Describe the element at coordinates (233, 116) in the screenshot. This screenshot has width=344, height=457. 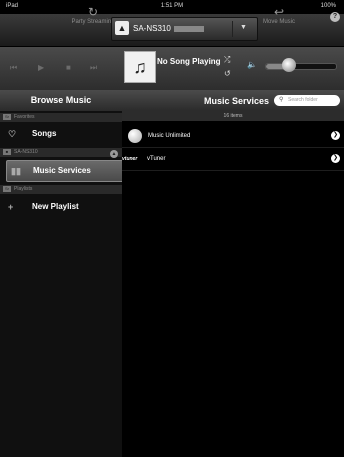
I see `item-count: 16 items` at that location.